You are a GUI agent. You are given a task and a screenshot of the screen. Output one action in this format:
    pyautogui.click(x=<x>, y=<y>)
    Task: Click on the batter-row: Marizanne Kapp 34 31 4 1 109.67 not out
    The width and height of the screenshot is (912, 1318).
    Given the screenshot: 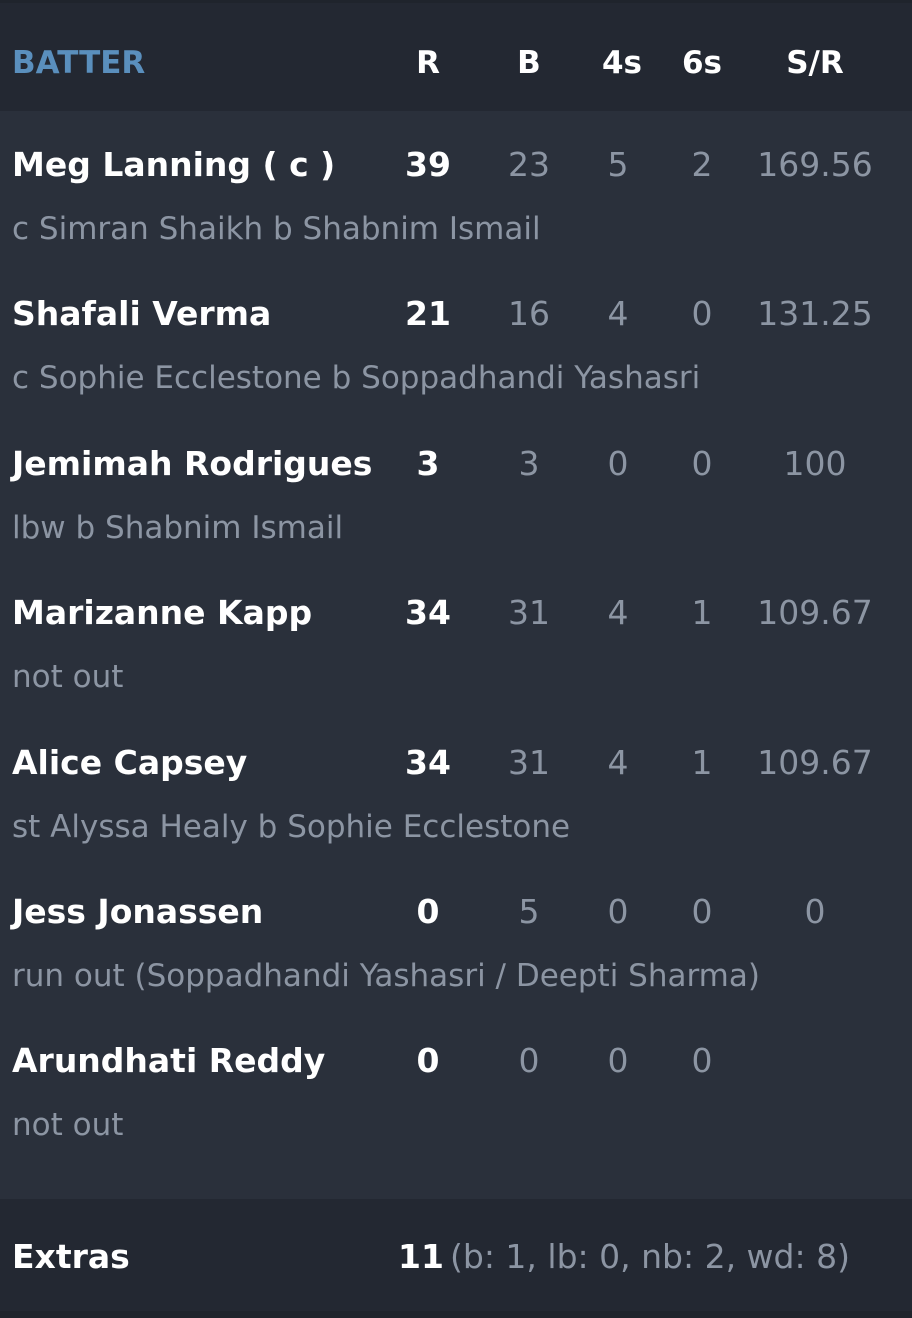 What is the action you would take?
    pyautogui.click(x=456, y=634)
    